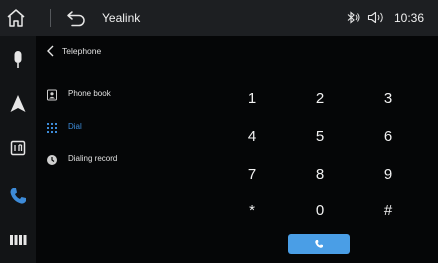 Image resolution: width=438 pixels, height=263 pixels. What do you see at coordinates (82, 51) in the screenshot?
I see `page-title: Telephone` at bounding box center [82, 51].